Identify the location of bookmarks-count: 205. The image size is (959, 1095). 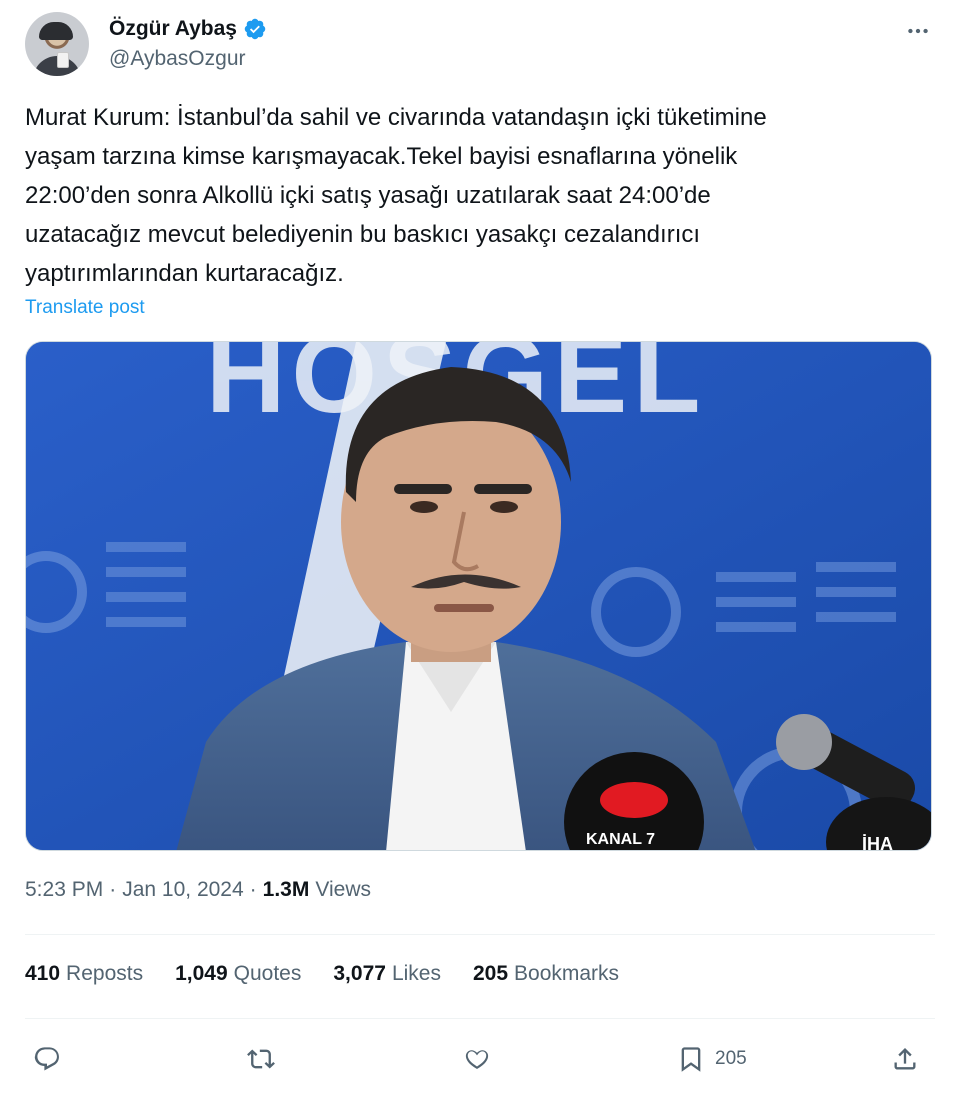
(490, 973).